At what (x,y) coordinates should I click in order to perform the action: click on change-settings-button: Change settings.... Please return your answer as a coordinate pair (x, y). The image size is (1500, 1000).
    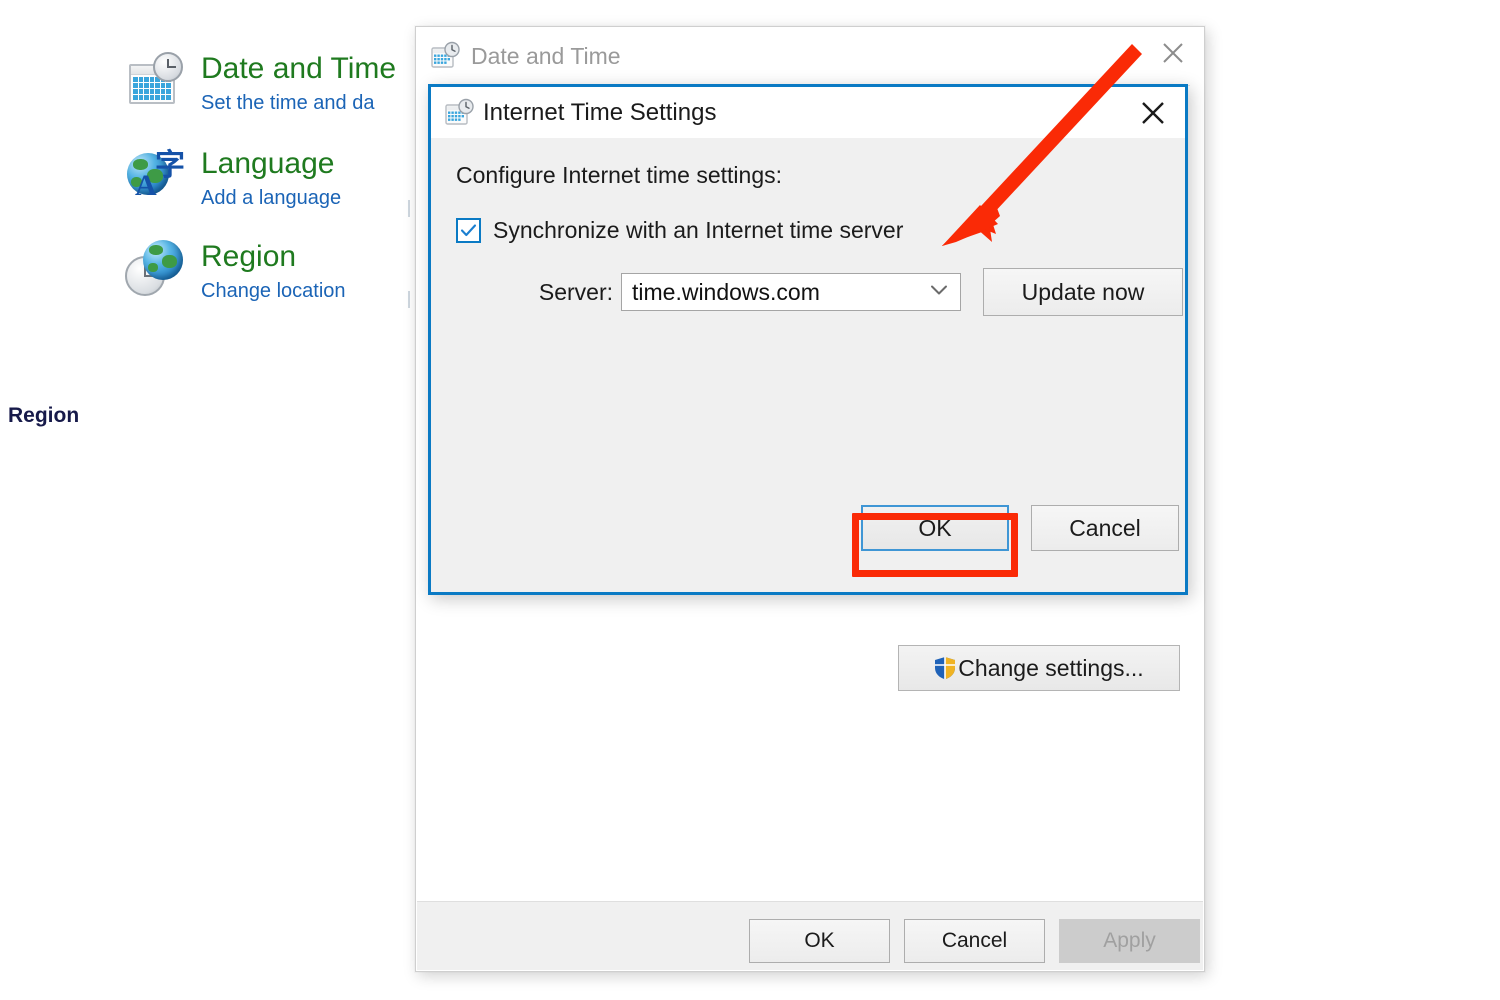
    Looking at the image, I should click on (1039, 668).